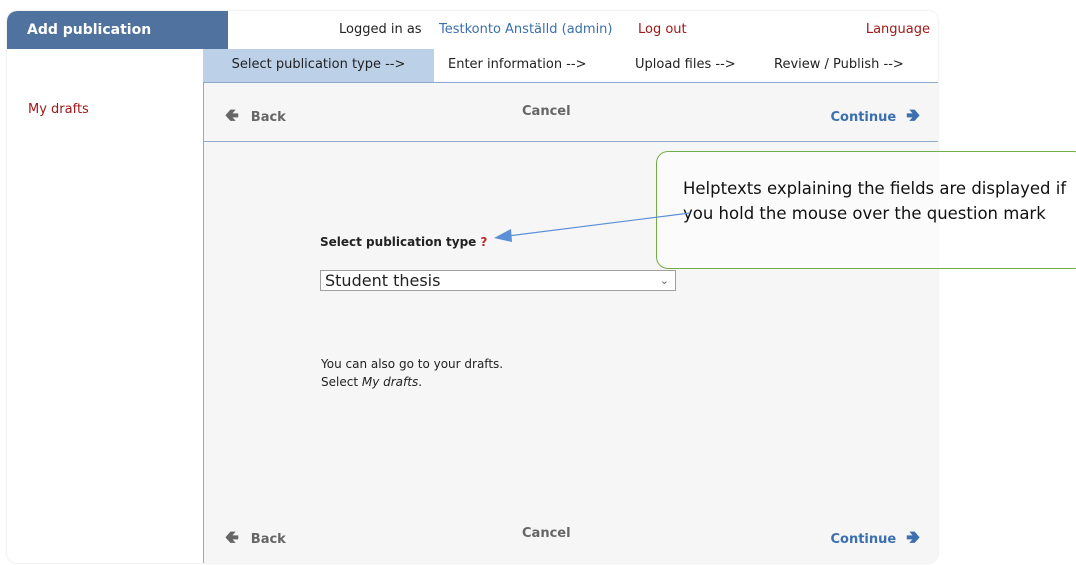 The image size is (1076, 565). What do you see at coordinates (420, 382) in the screenshot?
I see `drafts-note-suffix: .` at bounding box center [420, 382].